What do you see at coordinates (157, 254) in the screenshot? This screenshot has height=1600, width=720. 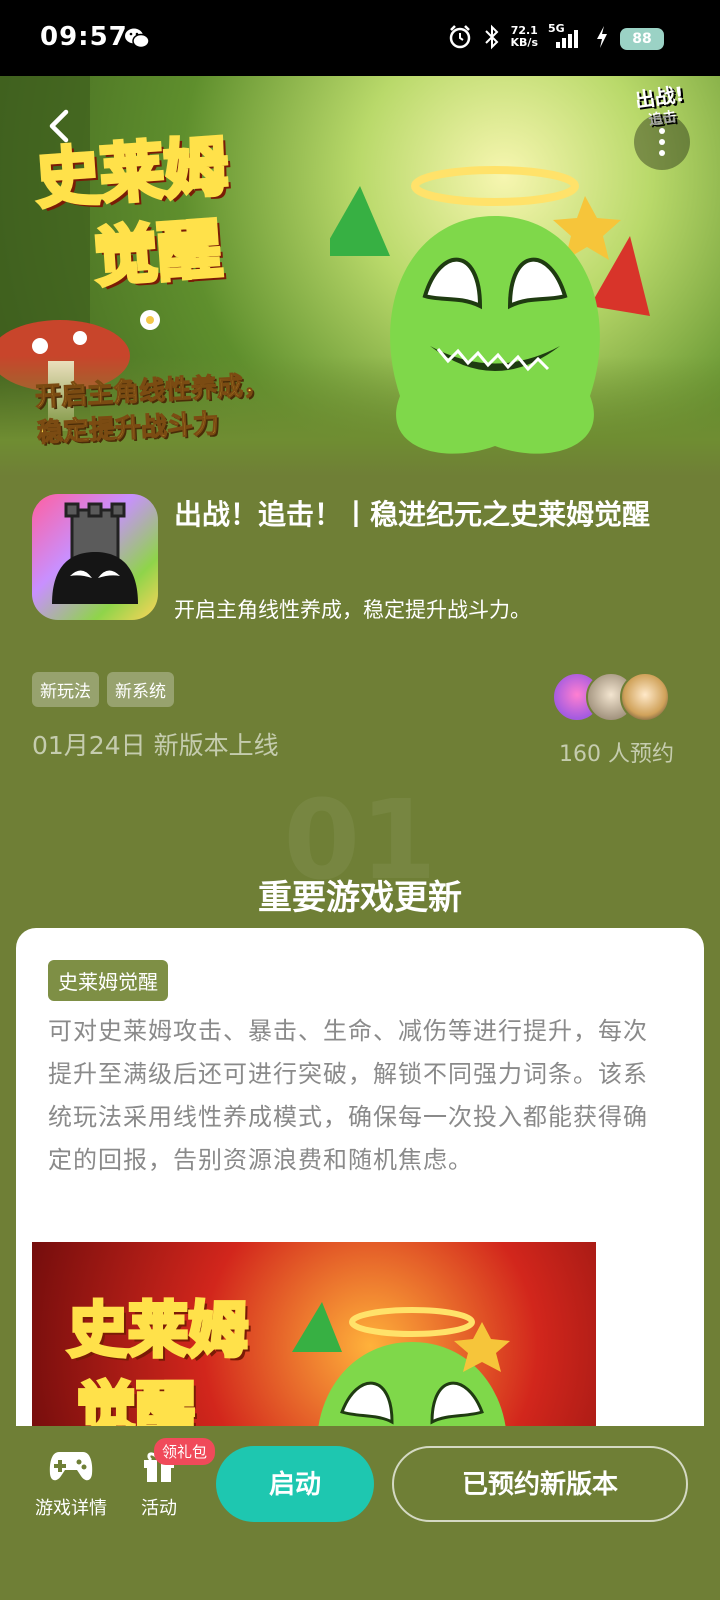 I see `hero-title-line2: 觉醒` at bounding box center [157, 254].